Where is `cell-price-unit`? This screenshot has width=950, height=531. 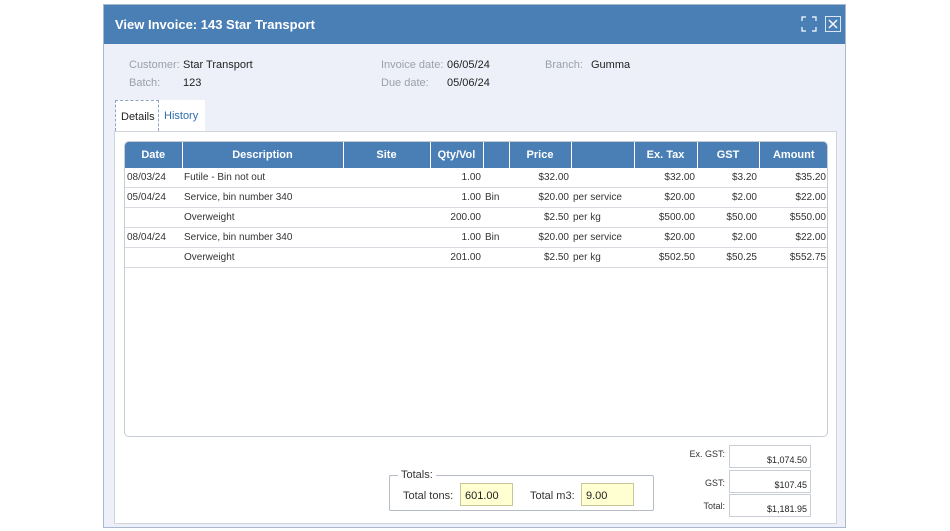
cell-price-unit is located at coordinates (602, 178).